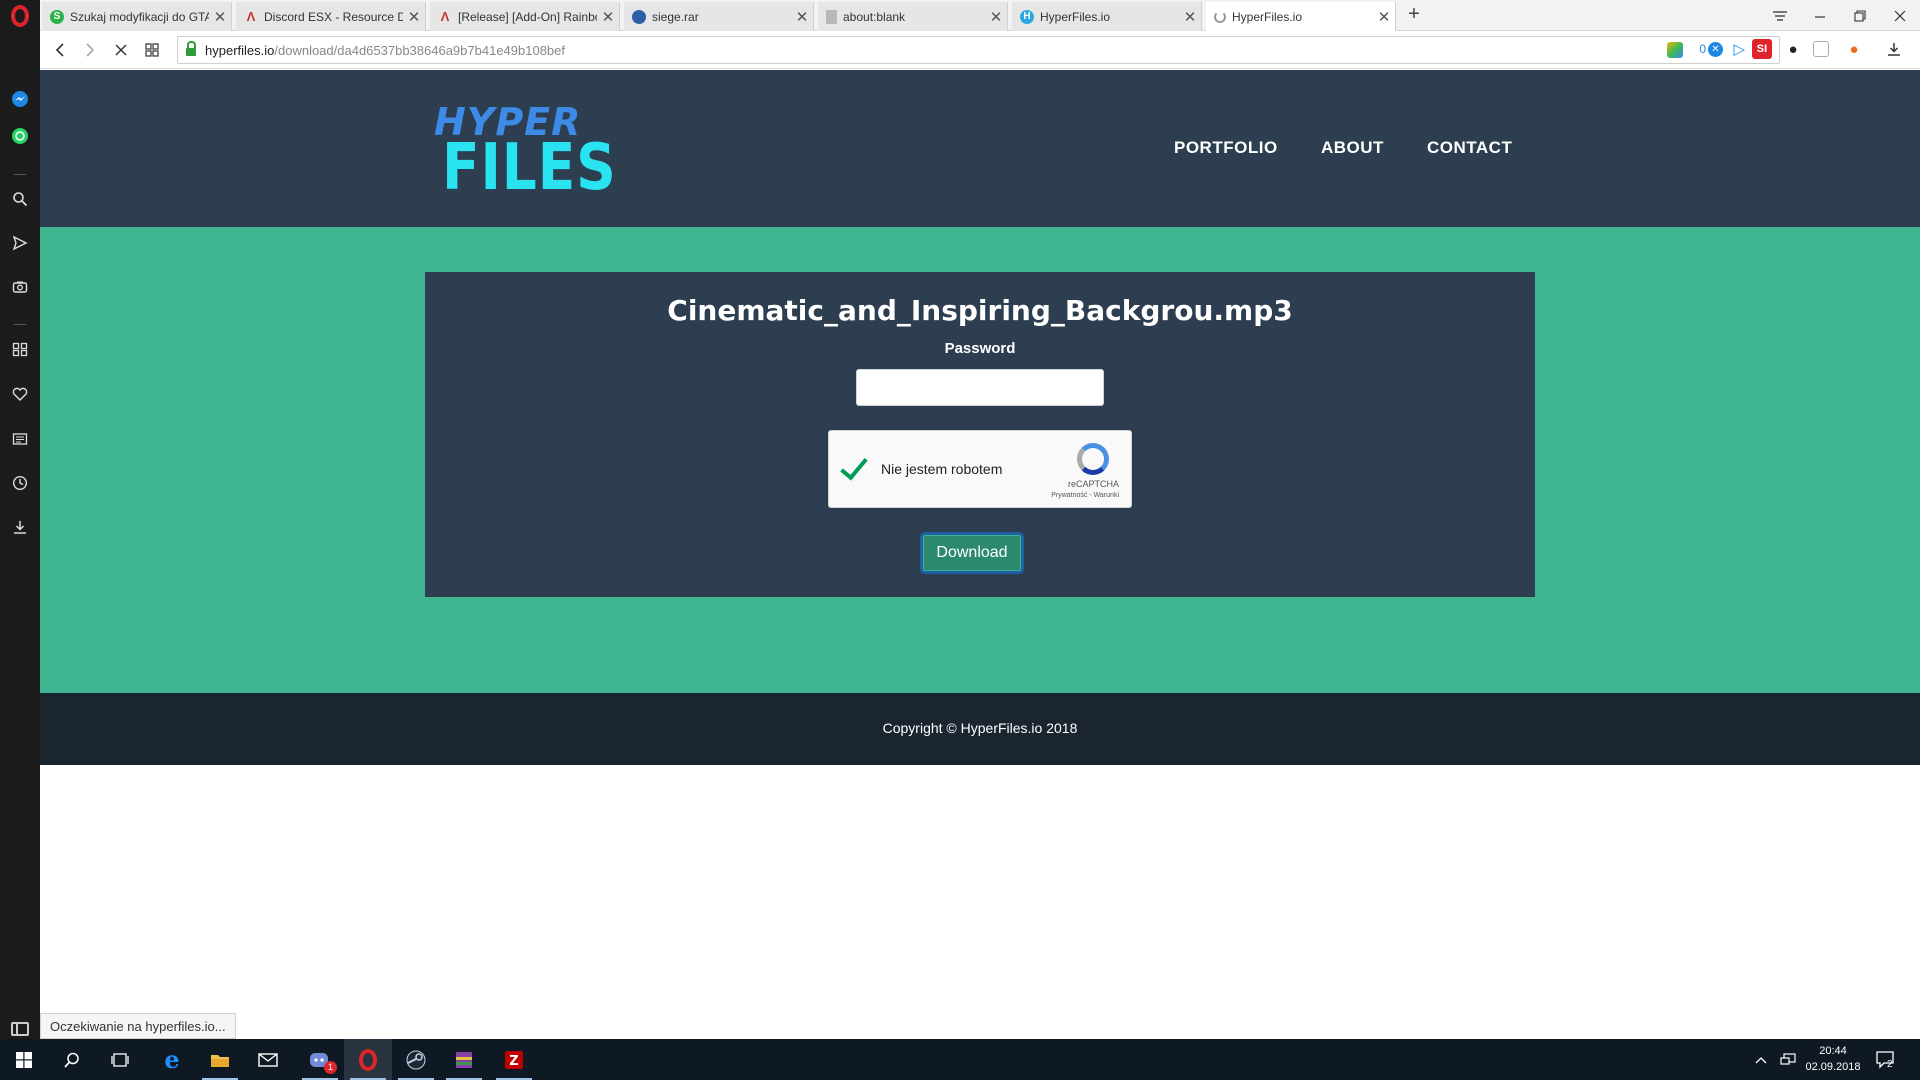 The height and width of the screenshot is (1080, 1920). I want to click on recaptcha-brand: reCAPTCHA, so click(1093, 484).